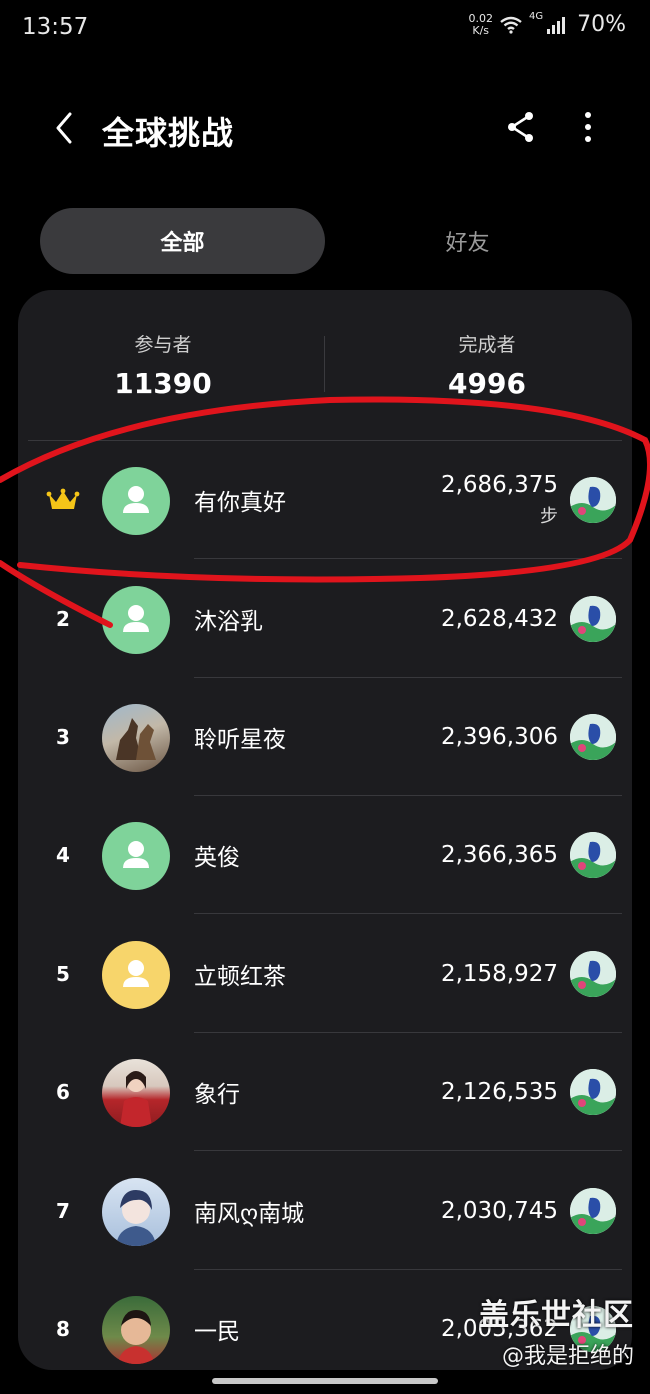 This screenshot has height=1394, width=650. Describe the element at coordinates (217, 1332) in the screenshot. I see `user-name: 一民` at that location.